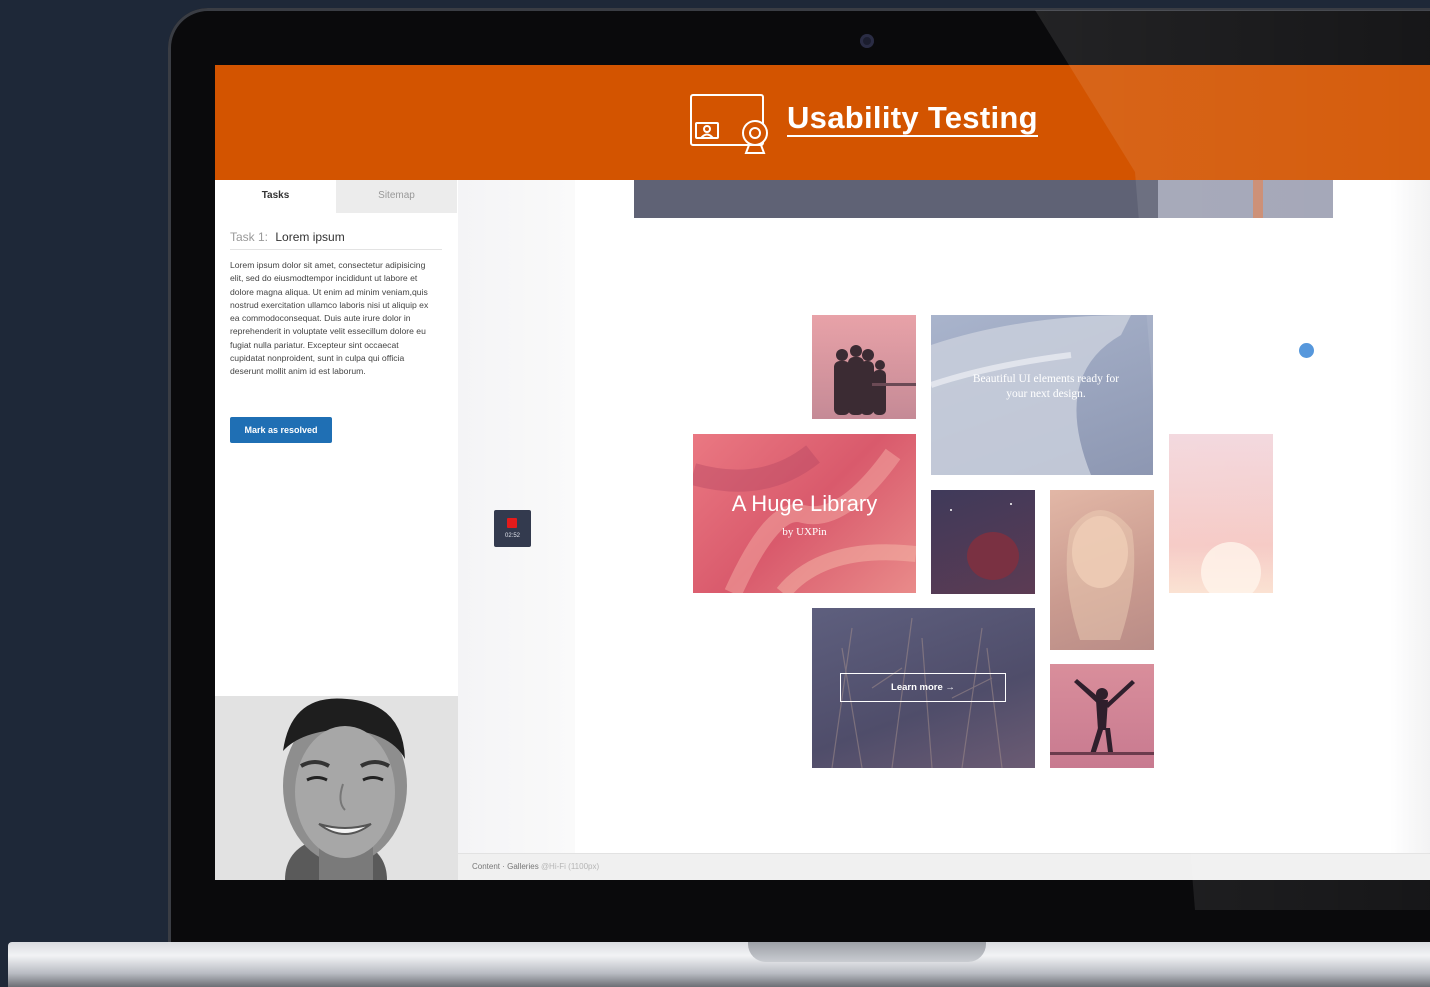 Image resolution: width=1430 pixels, height=987 pixels. Describe the element at coordinates (912, 118) in the screenshot. I see `page-title: Usability Testing` at that location.